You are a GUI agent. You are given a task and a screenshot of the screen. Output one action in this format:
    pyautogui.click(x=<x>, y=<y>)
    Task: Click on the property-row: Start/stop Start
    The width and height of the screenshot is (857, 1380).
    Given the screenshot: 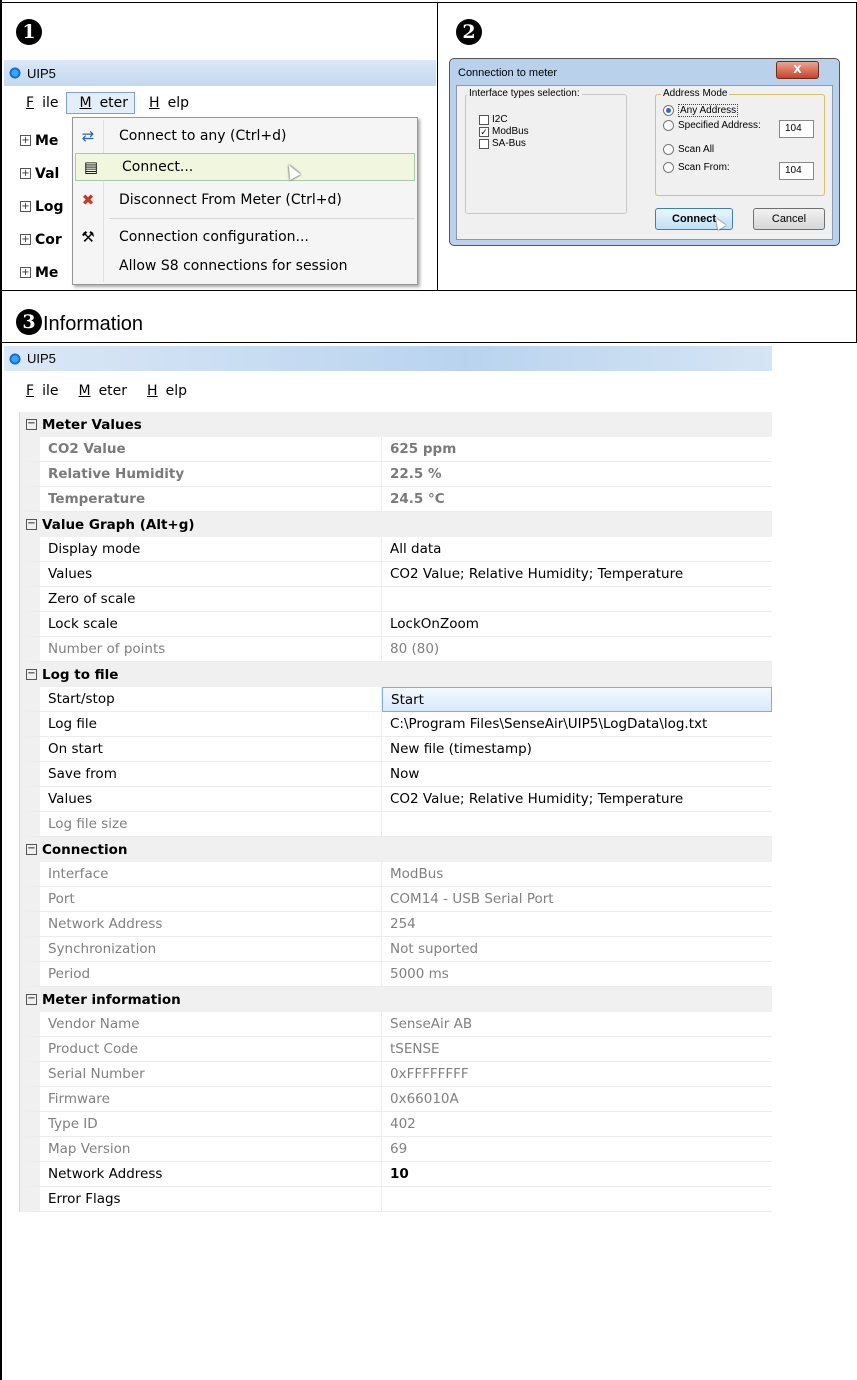 What is the action you would take?
    pyautogui.click(x=396, y=699)
    